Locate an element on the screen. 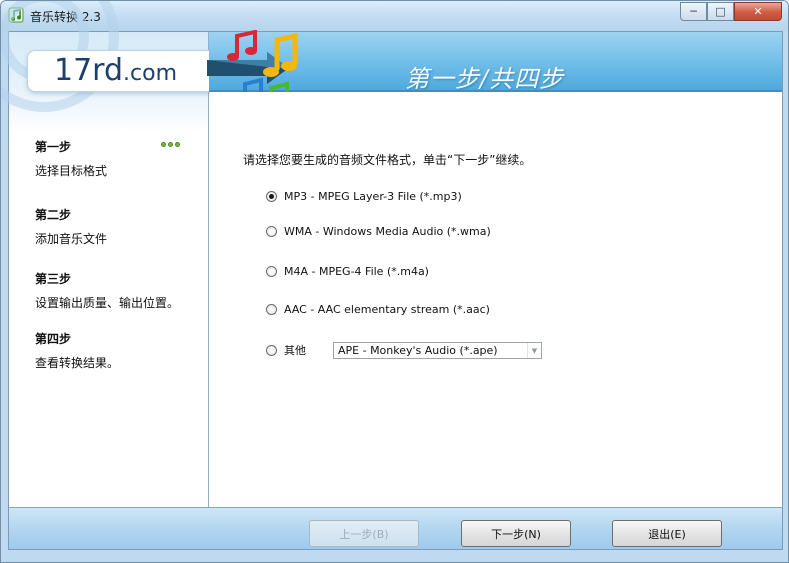 Image resolution: width=789 pixels, height=563 pixels. step-banner-title: 第一步/共四步 is located at coordinates (485, 79).